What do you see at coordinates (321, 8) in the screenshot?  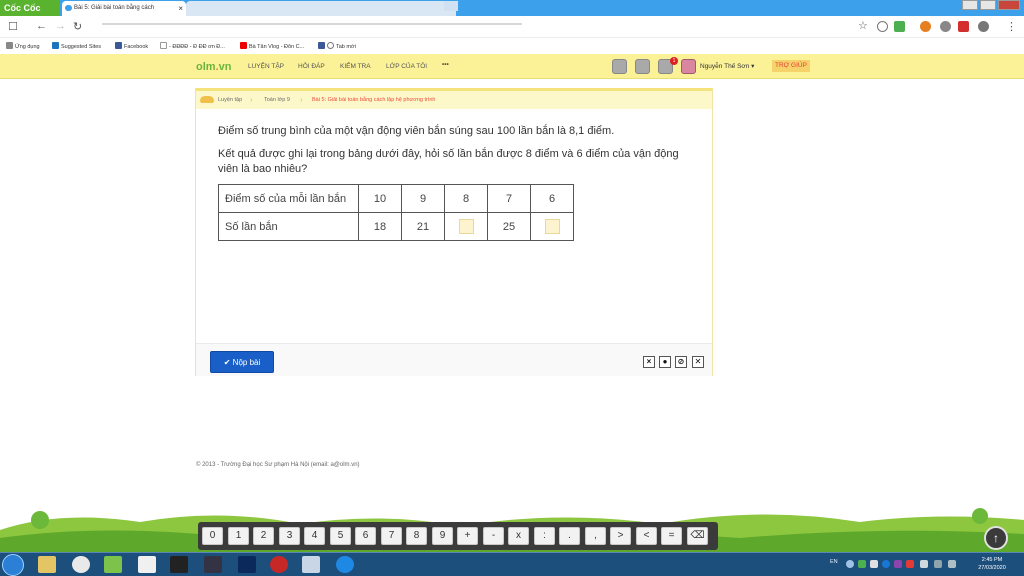 I see `tab-inactive` at bounding box center [321, 8].